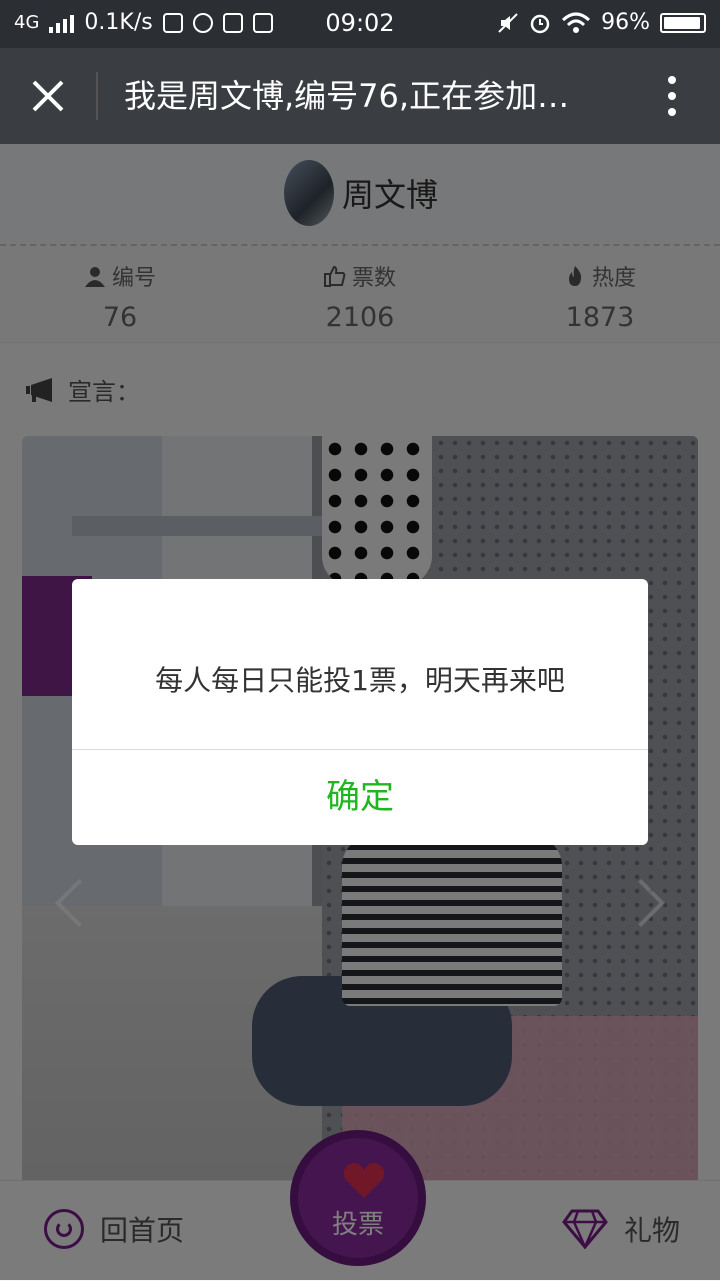  What do you see at coordinates (360, 24) in the screenshot?
I see `status-bar: 4G 0.1K/s 09:02 96%` at bounding box center [360, 24].